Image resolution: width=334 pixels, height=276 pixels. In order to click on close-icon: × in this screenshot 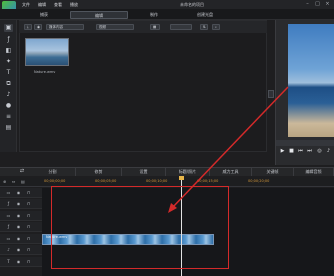, I will do `click(327, 4)`.